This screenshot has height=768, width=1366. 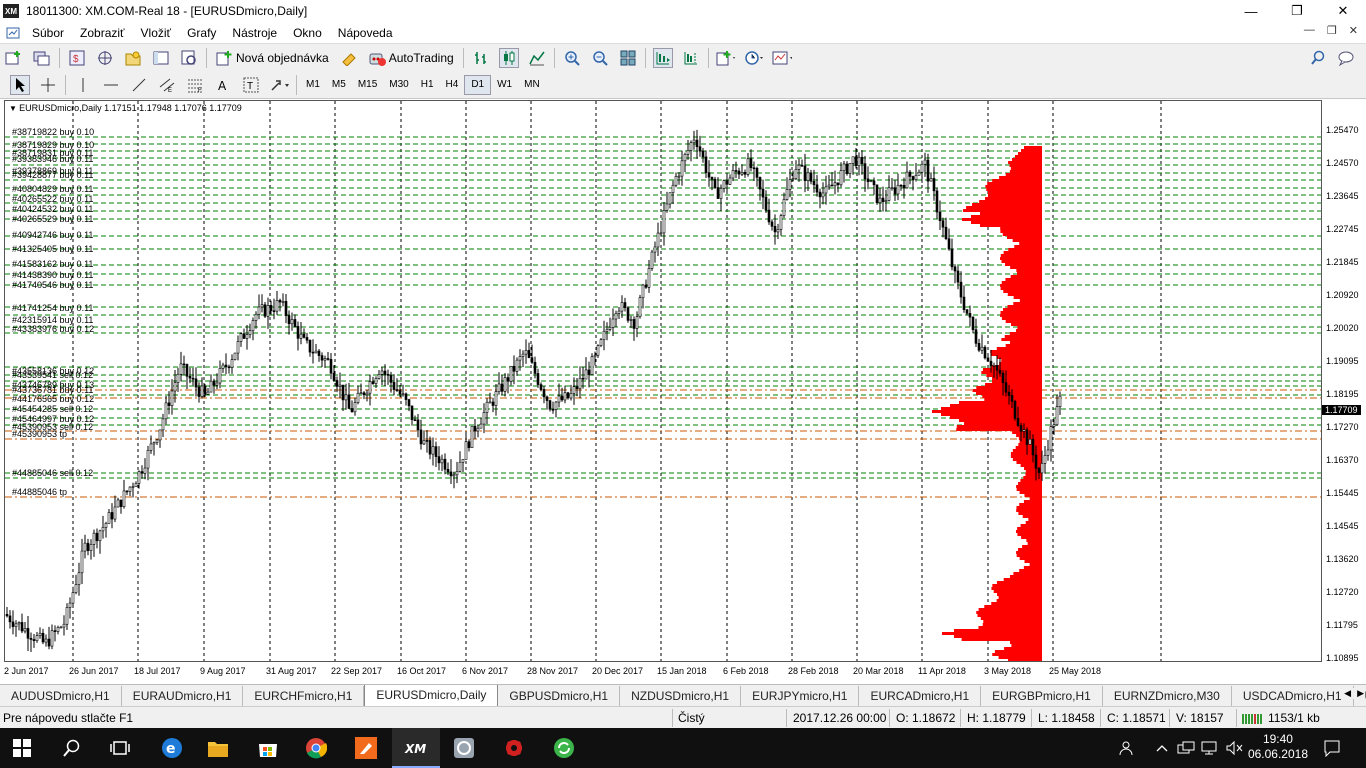 What do you see at coordinates (1353, 30) in the screenshot?
I see `mdi-close-button: ✕` at bounding box center [1353, 30].